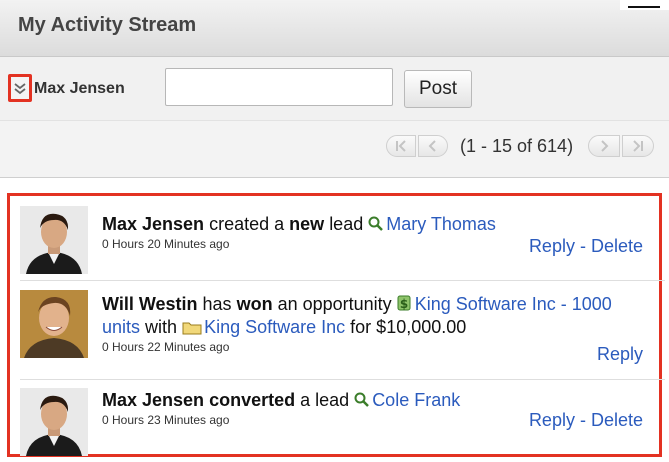 Image resolution: width=669 pixels, height=462 pixels. What do you see at coordinates (517, 146) in the screenshot?
I see `pagination-info: (1 - 15 of 614)` at bounding box center [517, 146].